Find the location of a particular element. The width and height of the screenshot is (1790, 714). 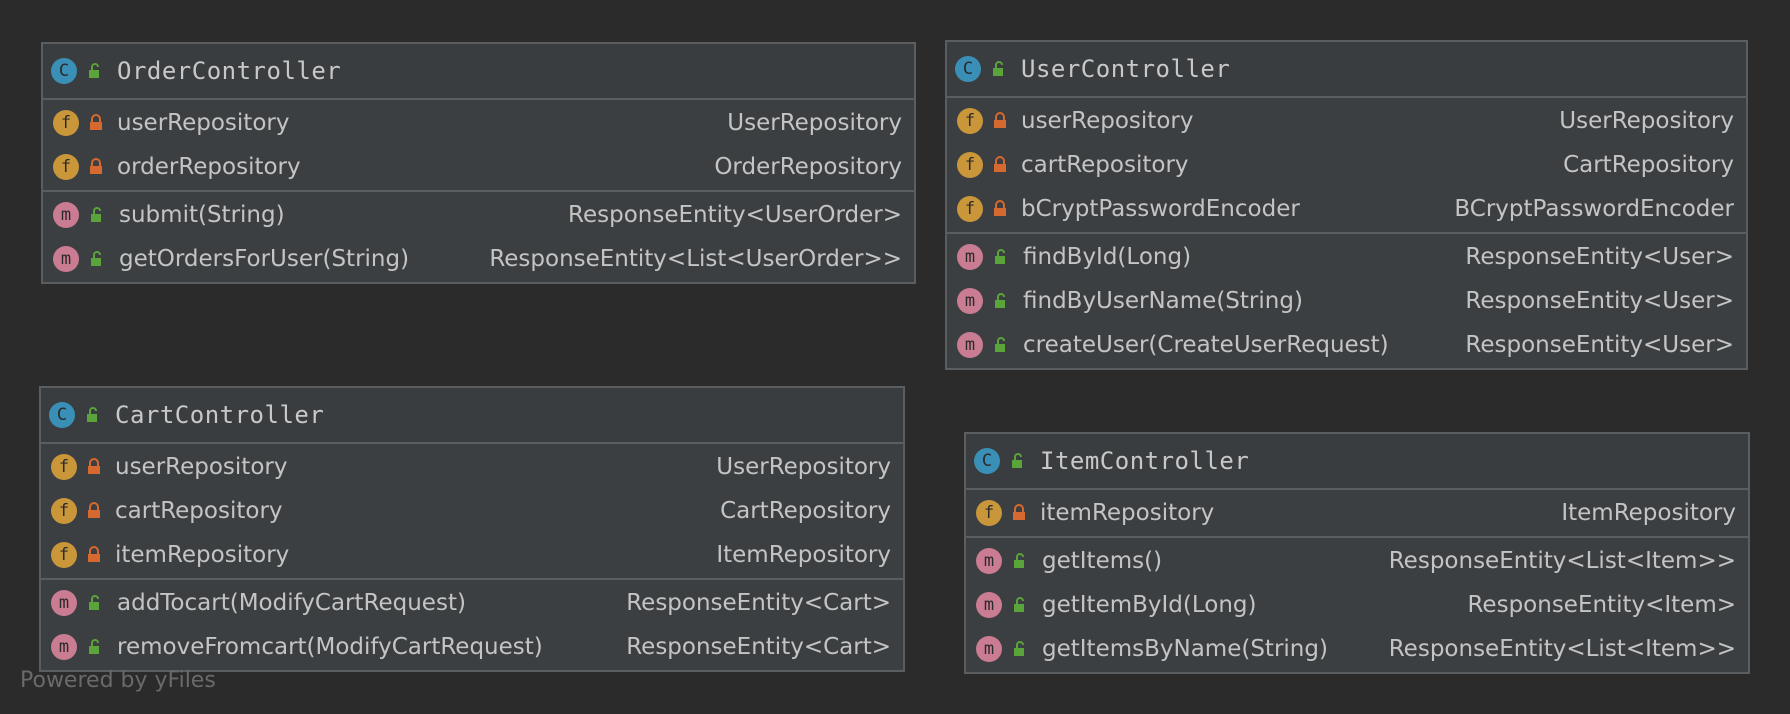

method-return-type: ResponseEntity<UserOrder> is located at coordinates (735, 215).